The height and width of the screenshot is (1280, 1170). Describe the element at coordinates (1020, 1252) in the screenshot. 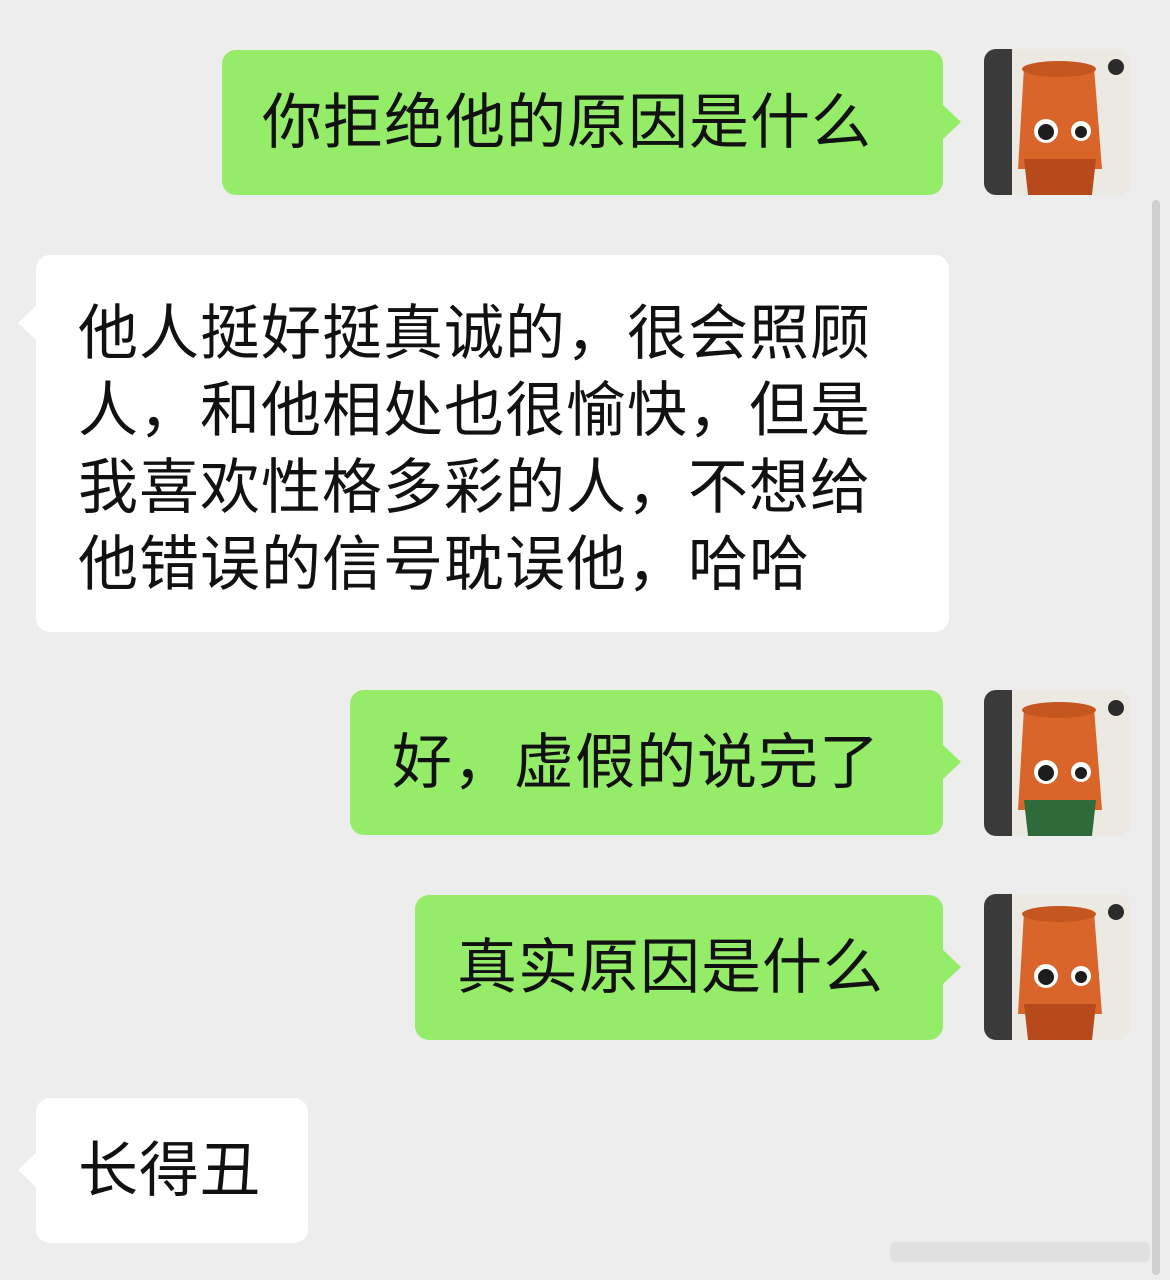

I see `watermark-icon` at that location.